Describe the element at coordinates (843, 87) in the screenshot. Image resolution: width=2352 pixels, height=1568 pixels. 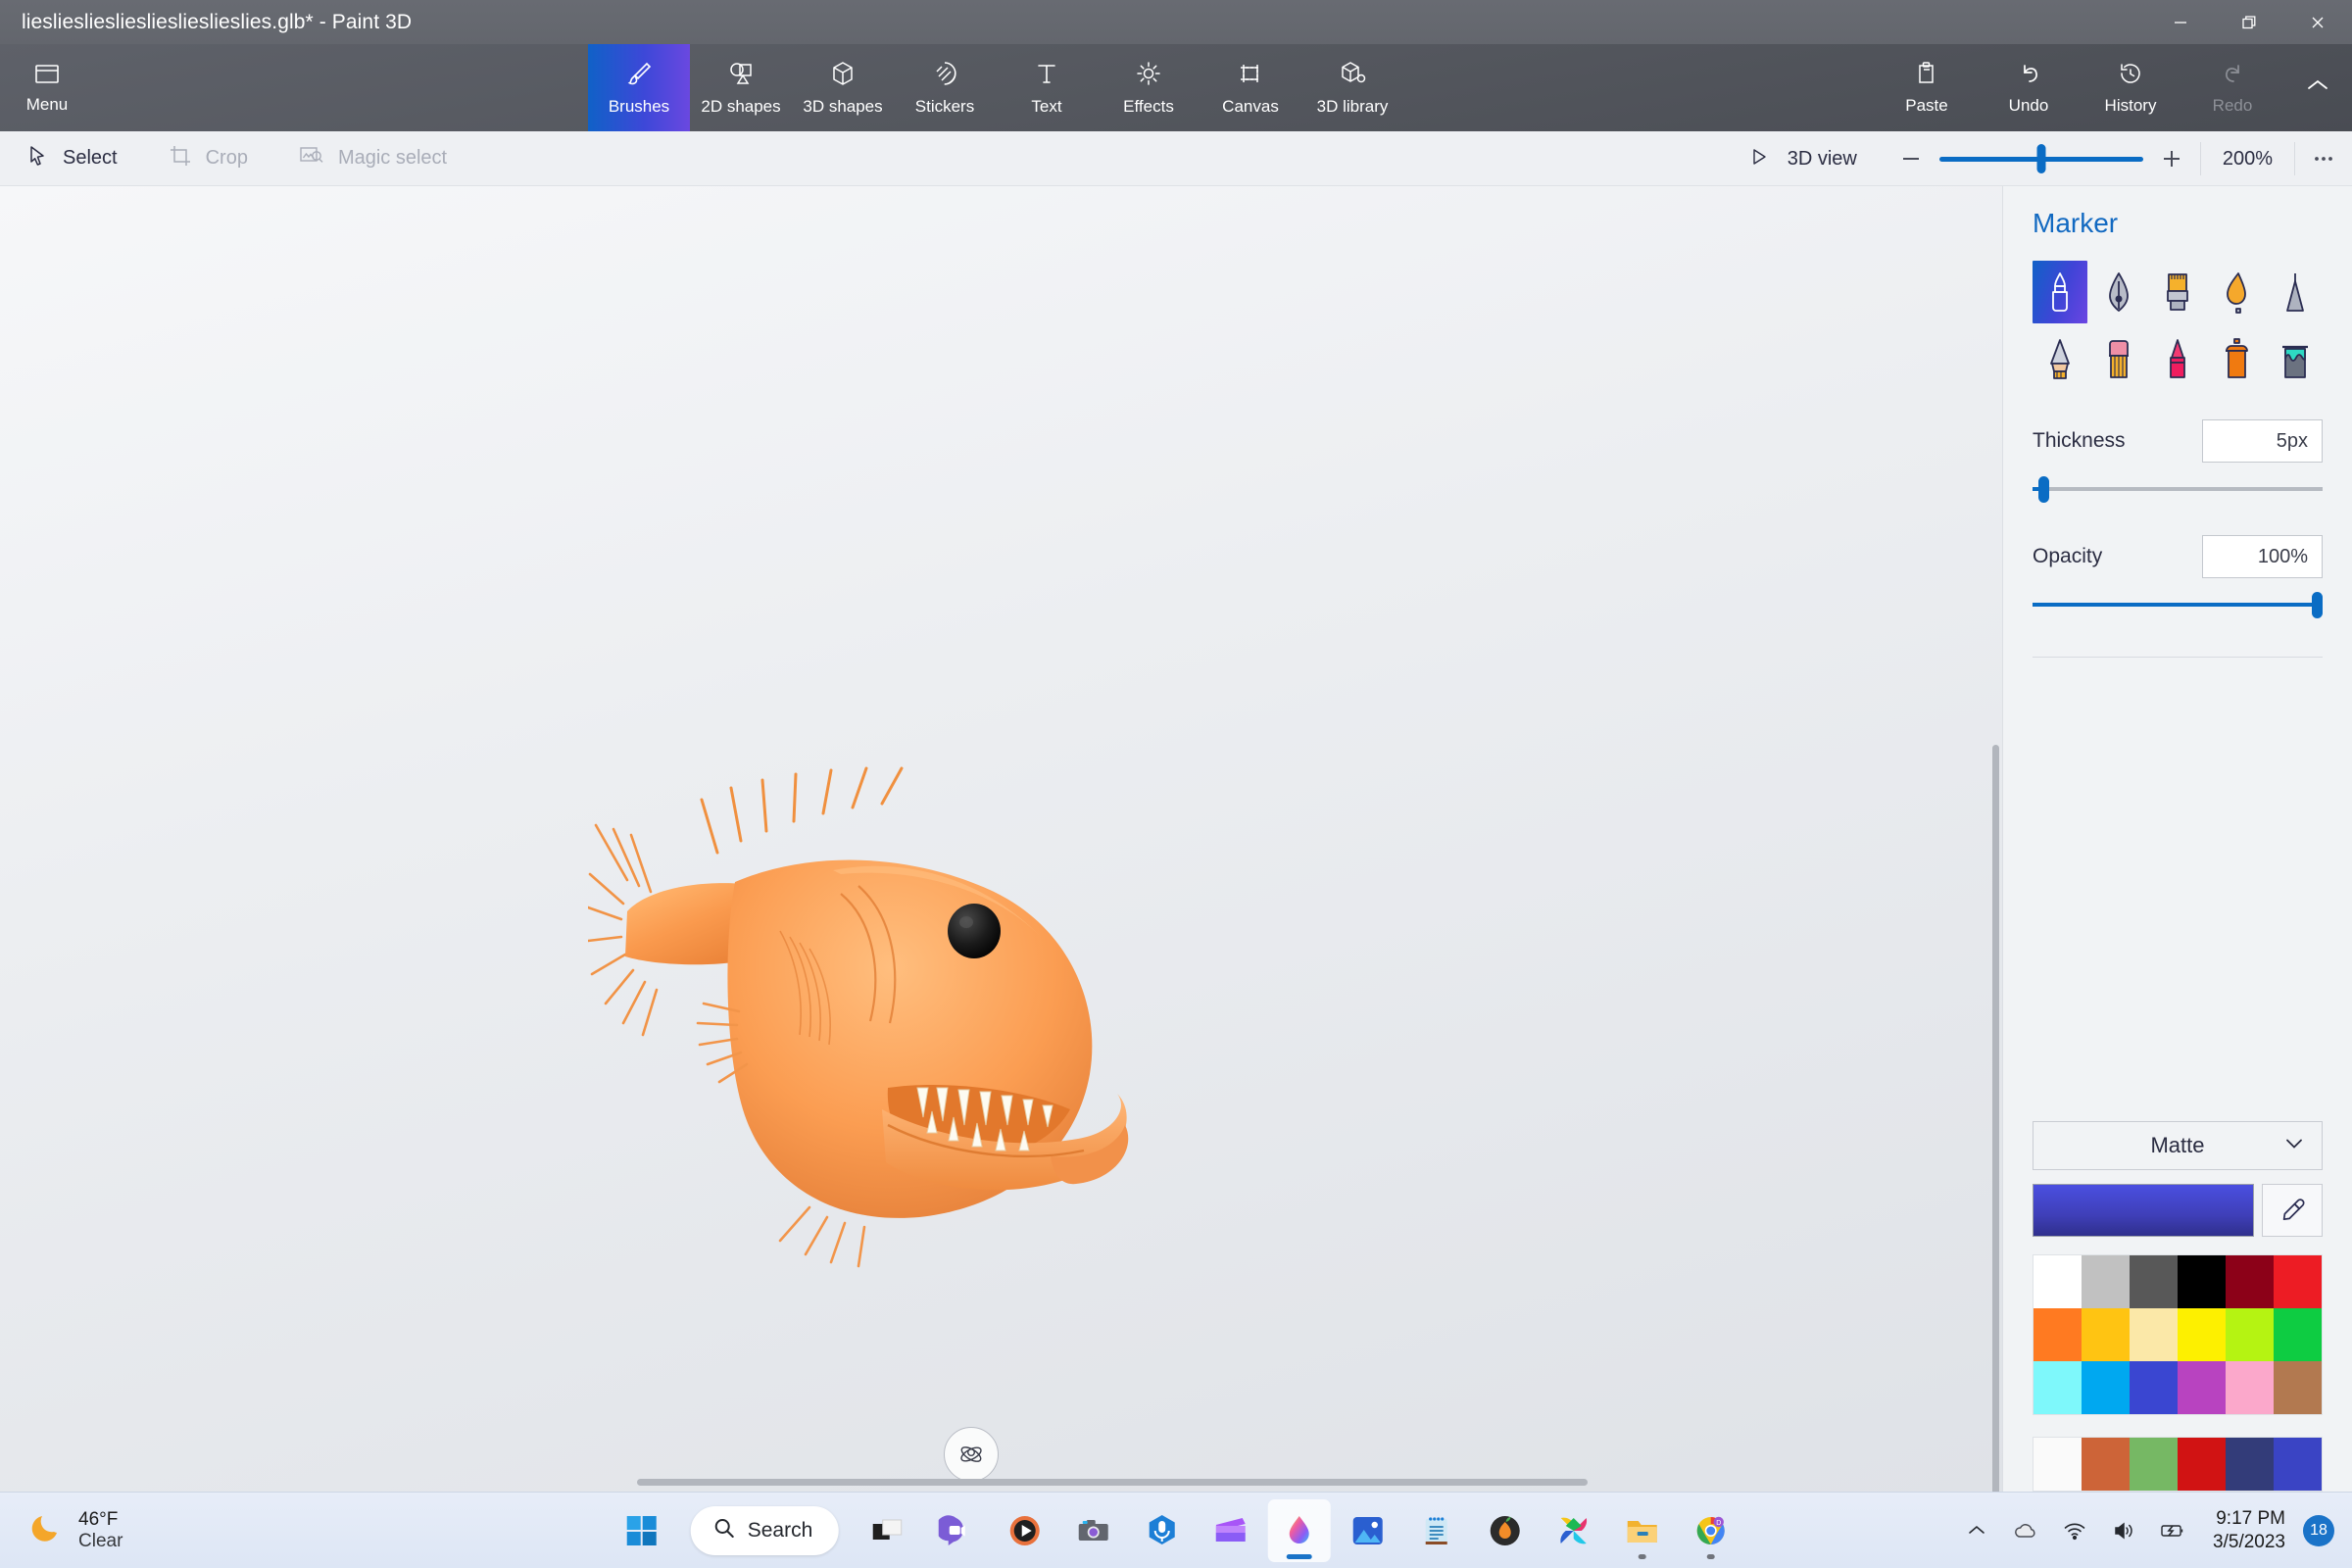
I see `tab-3d-shapes: 3D shapes` at that location.